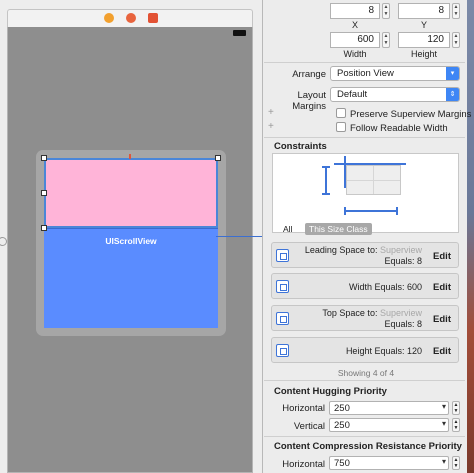 The width and height of the screenshot is (474, 473). Describe the element at coordinates (470, 236) in the screenshot. I see `desktop-wallpaper` at that location.